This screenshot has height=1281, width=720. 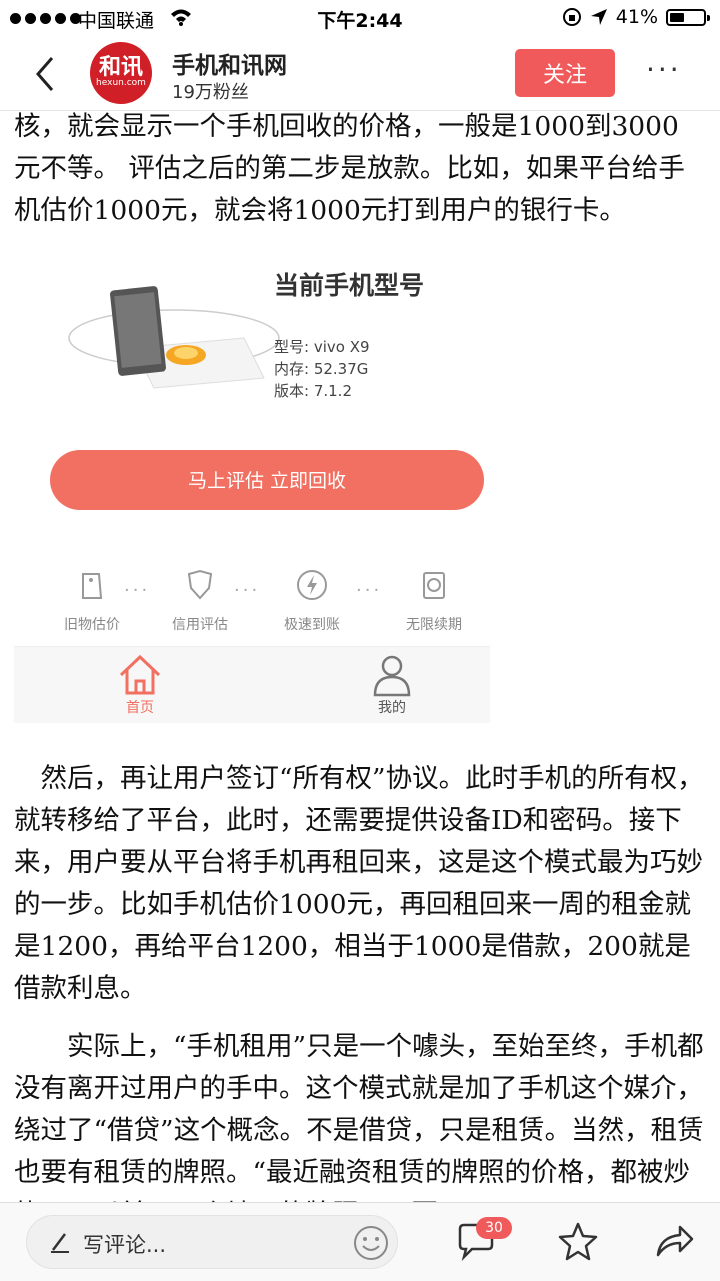 What do you see at coordinates (664, 70) in the screenshot?
I see `more-options-icon: ···` at bounding box center [664, 70].